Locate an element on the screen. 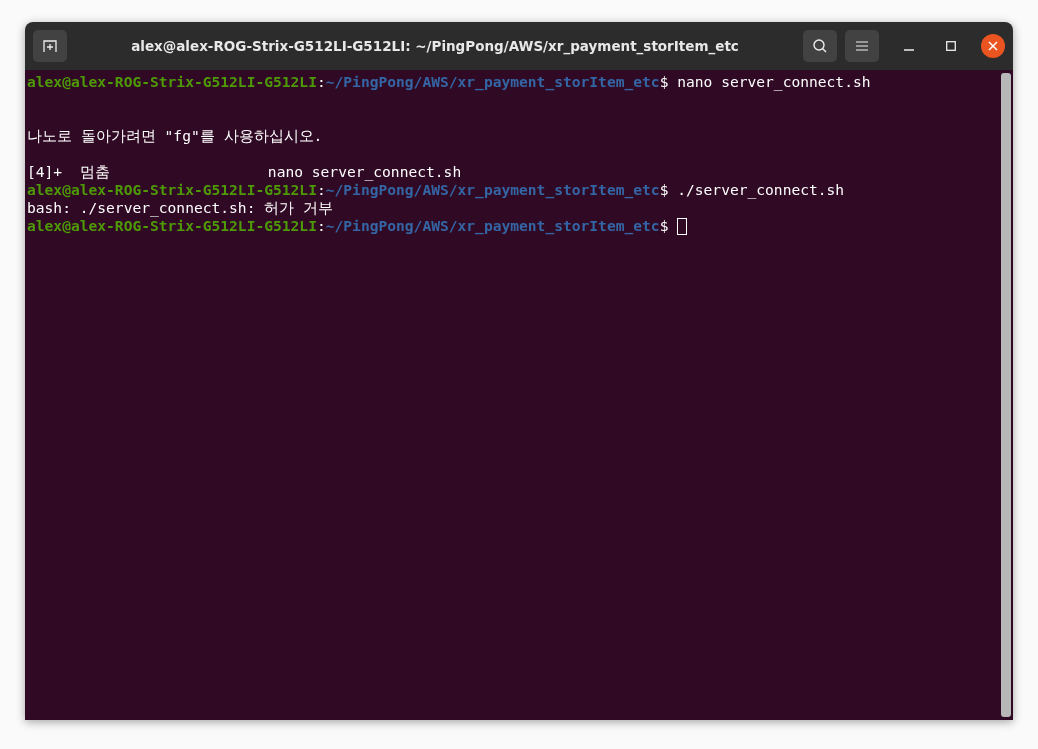  scrollbar-thumb is located at coordinates (1006, 395).